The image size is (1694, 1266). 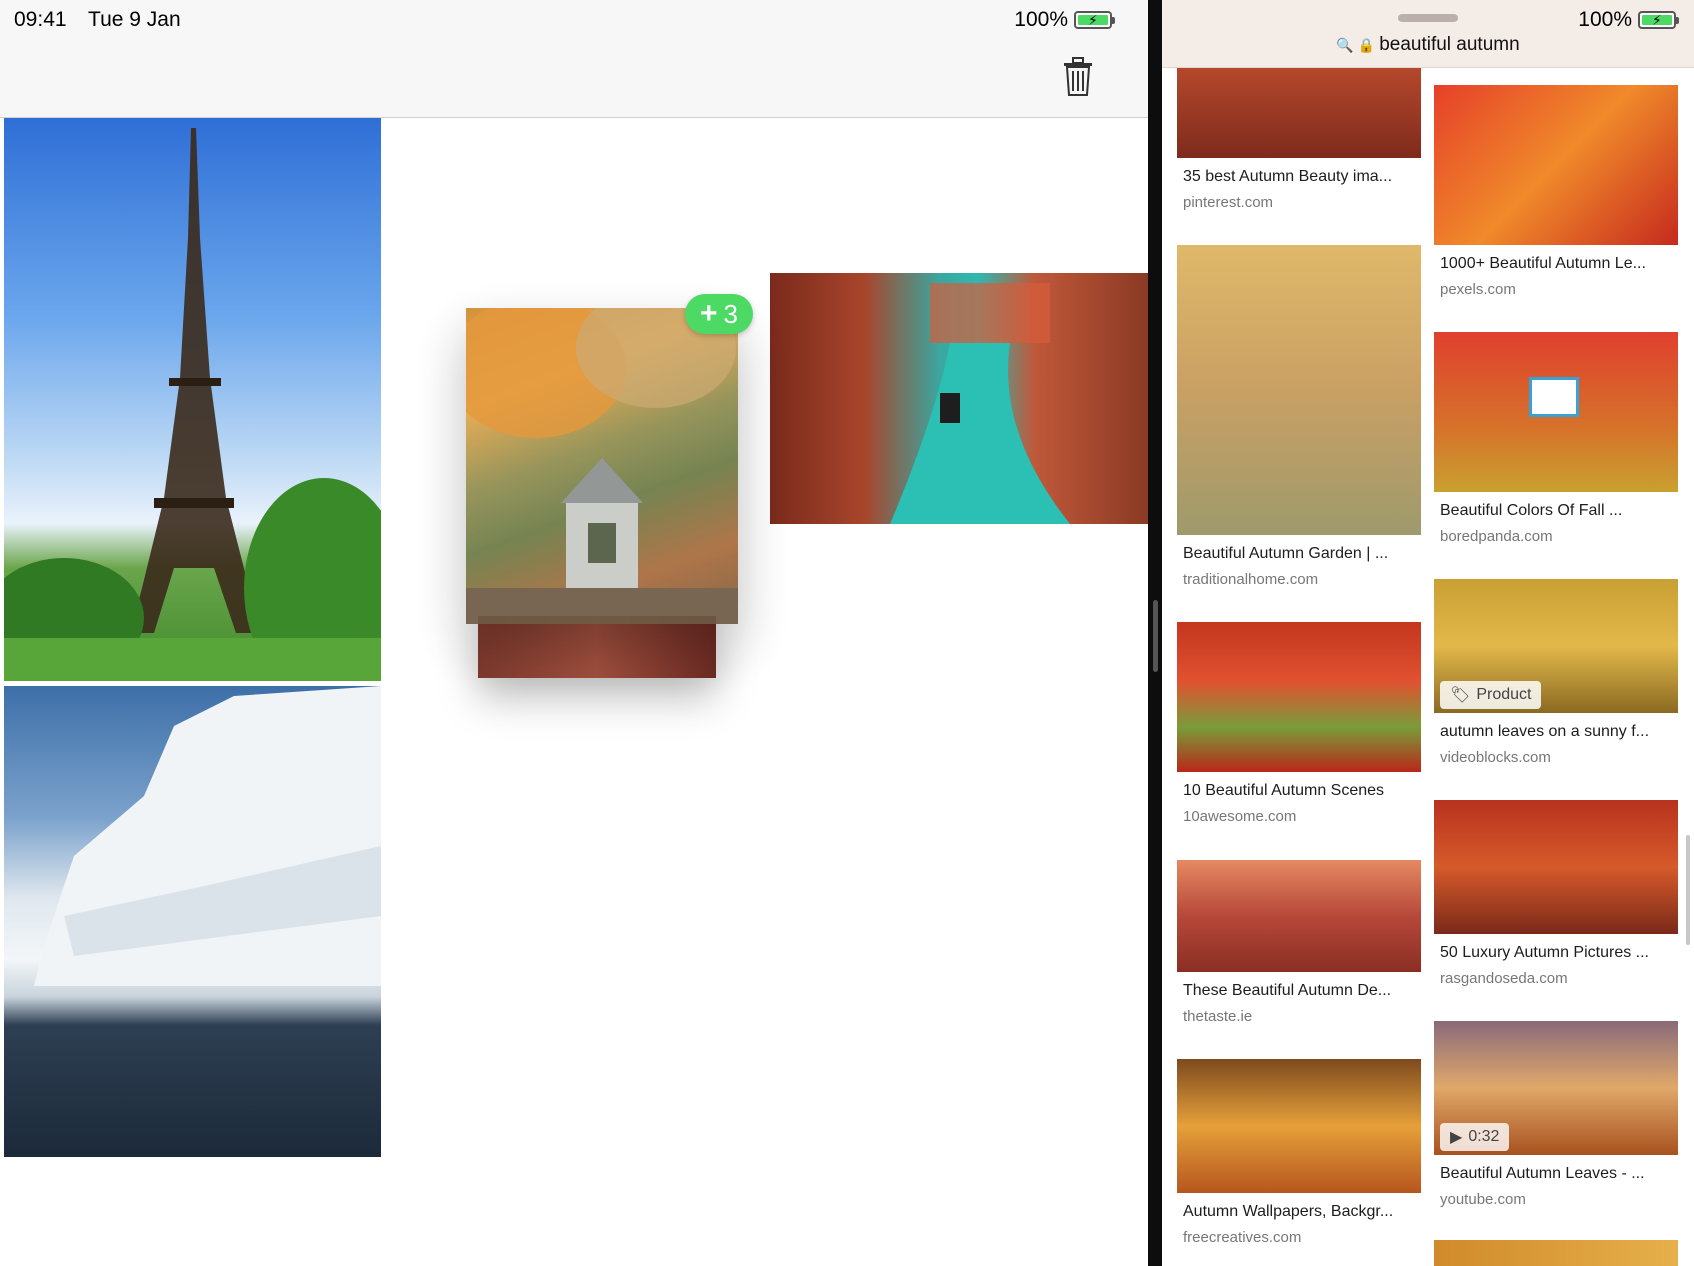 What do you see at coordinates (1491, 695) in the screenshot?
I see `product-chip: 🏷 Product` at bounding box center [1491, 695].